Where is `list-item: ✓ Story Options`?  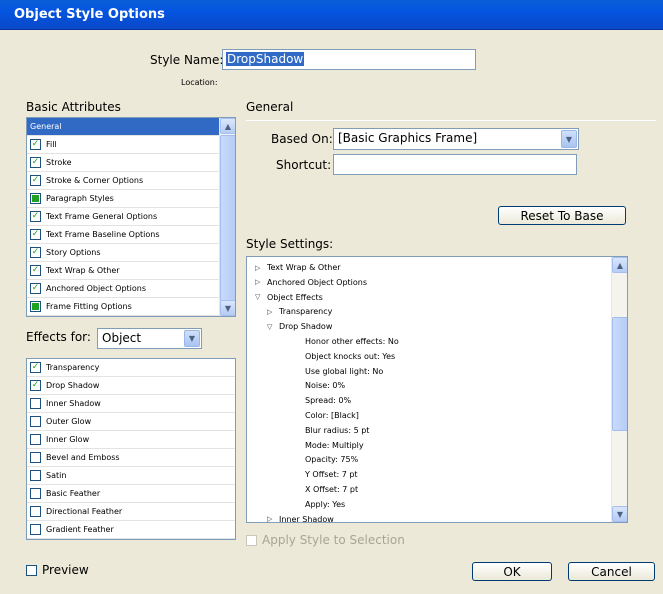 list-item: ✓ Story Options is located at coordinates (123, 253).